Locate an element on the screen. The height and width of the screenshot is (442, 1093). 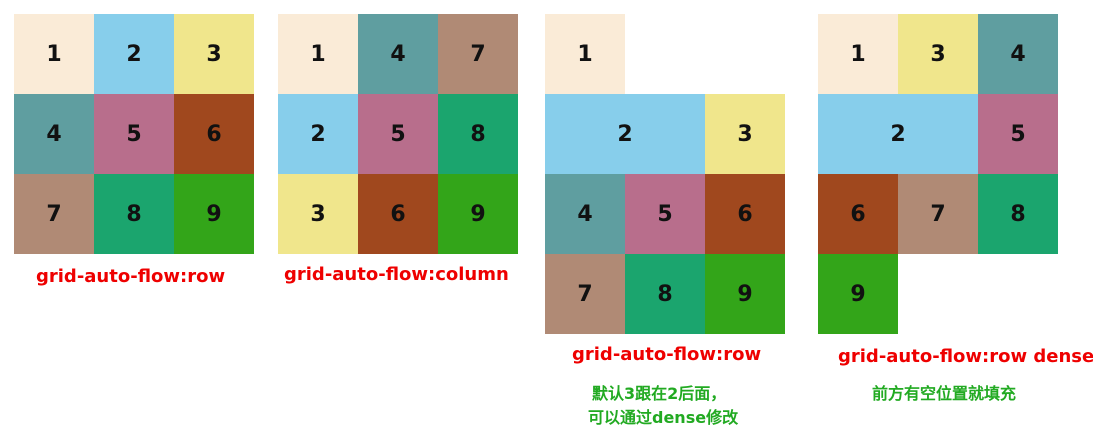
caption-grid-auto-flow-row-dense: grid-auto-flow:row dense is located at coordinates (965, 356).